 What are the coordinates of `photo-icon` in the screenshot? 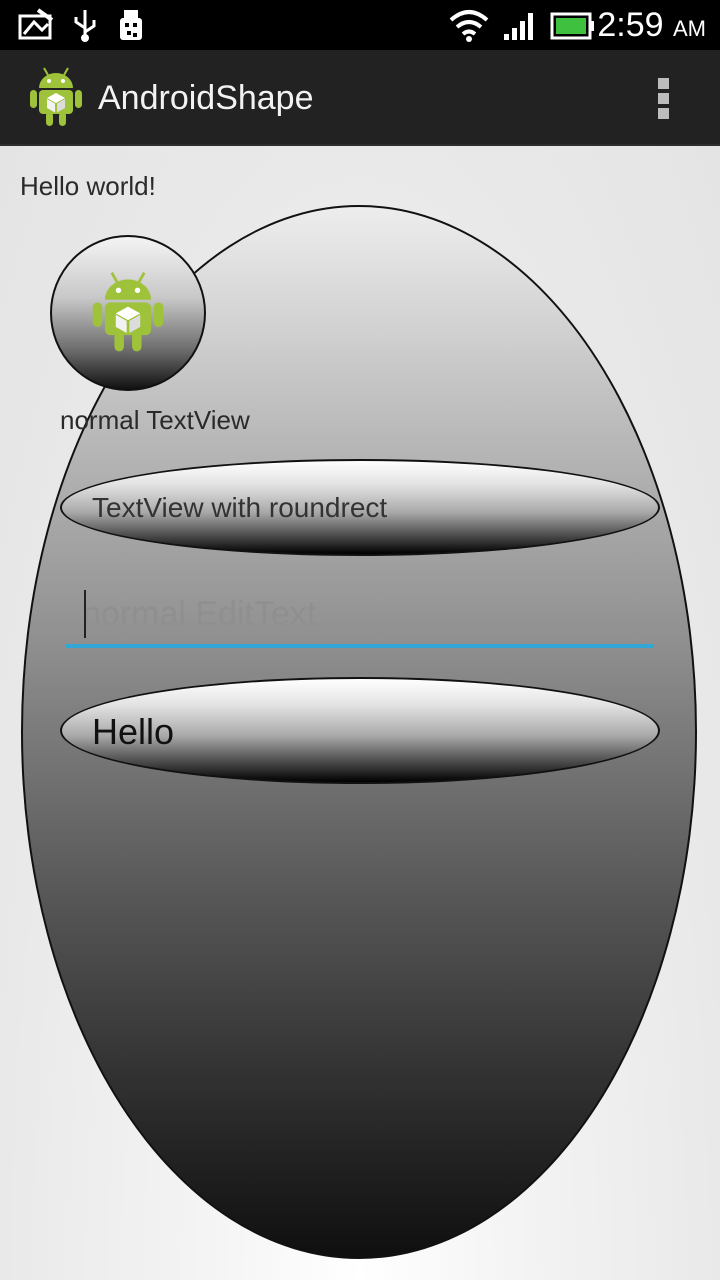 It's located at (36, 24).